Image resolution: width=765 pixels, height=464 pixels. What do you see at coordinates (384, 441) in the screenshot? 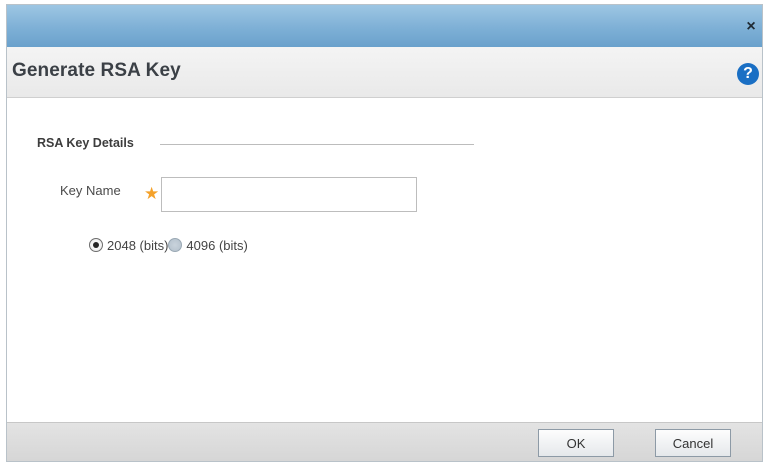
I see `dialog-footer: OK Cancel` at bounding box center [384, 441].